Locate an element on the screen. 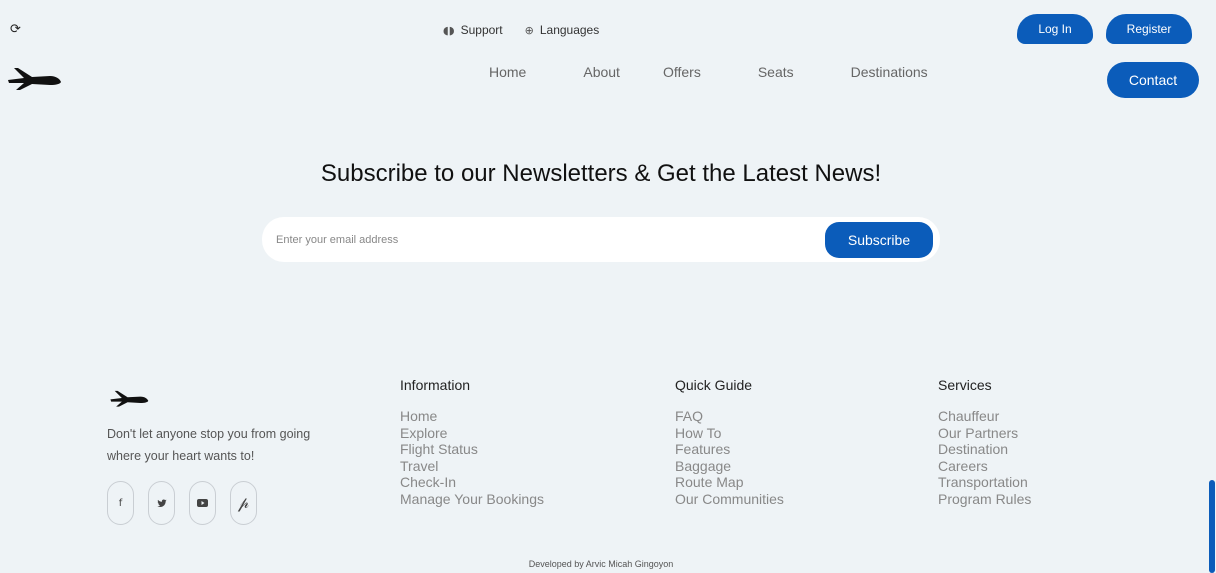  nav-item-home: Home is located at coordinates (507, 72).